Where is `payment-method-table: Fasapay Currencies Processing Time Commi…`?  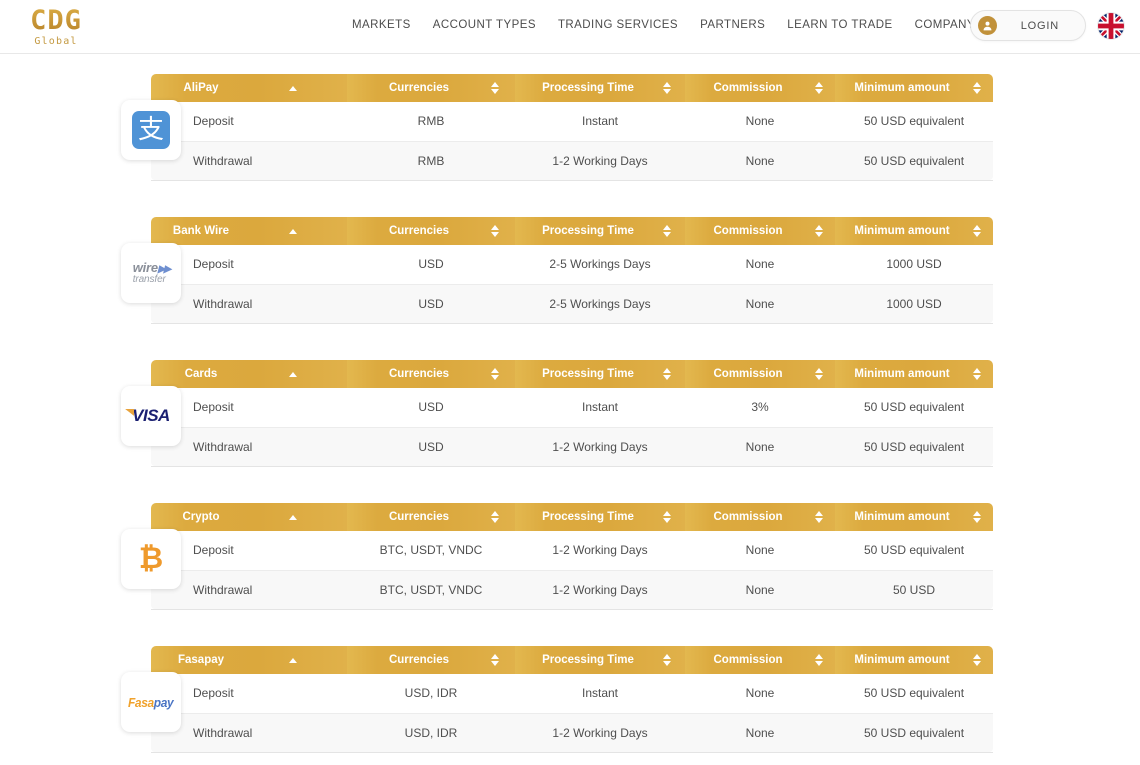 payment-method-table: Fasapay Currencies Processing Time Commi… is located at coordinates (572, 699).